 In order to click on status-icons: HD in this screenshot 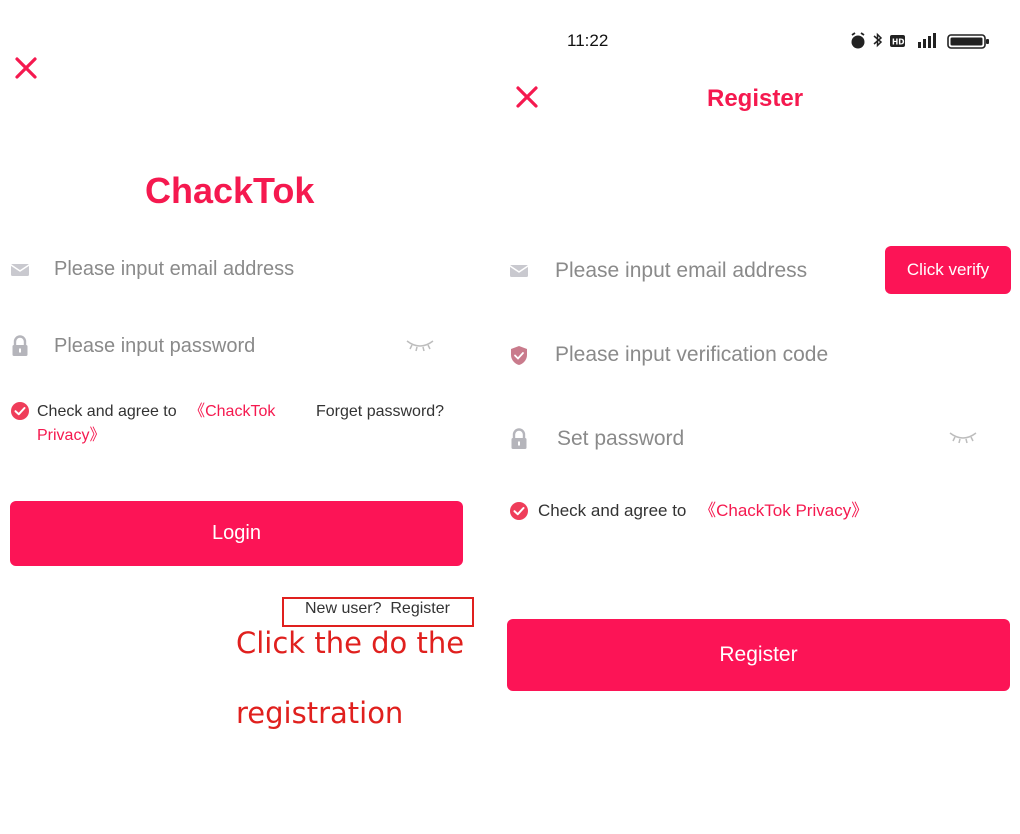, I will do `click(920, 41)`.